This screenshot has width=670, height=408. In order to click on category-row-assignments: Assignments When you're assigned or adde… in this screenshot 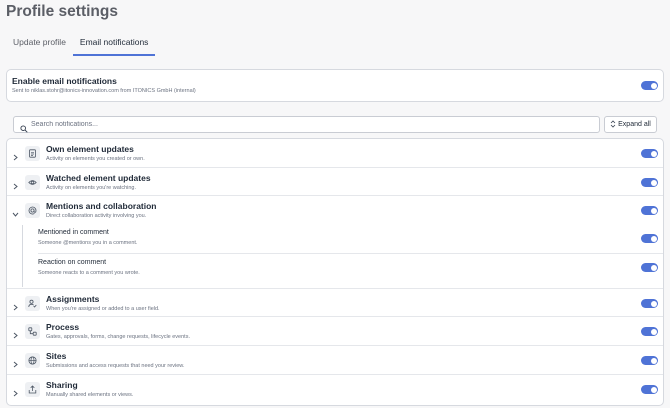, I will do `click(335, 302)`.